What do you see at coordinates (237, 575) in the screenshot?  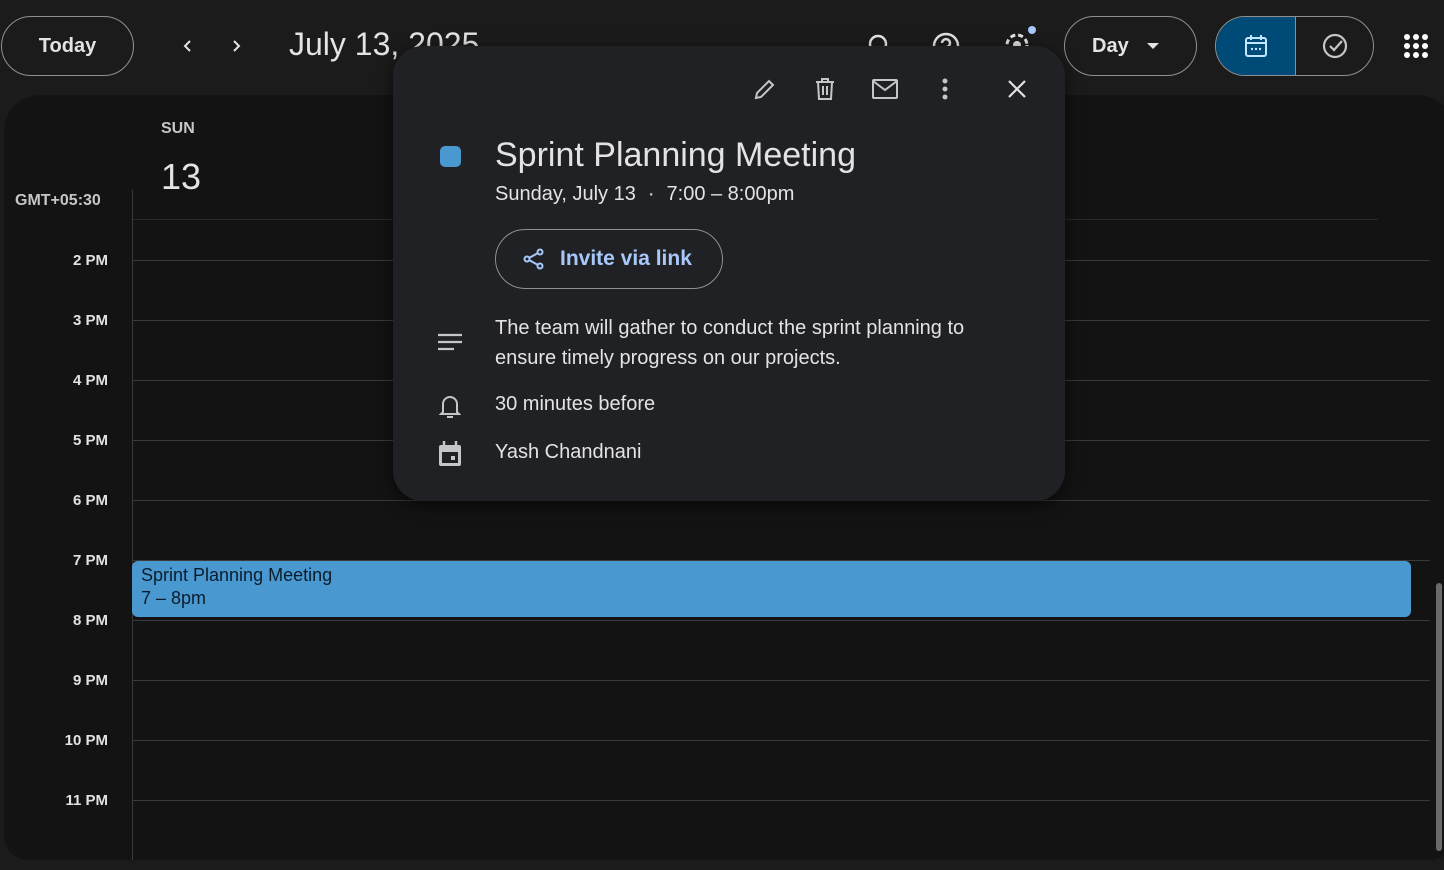 I see `event-block-title: Sprint Planning Meeting` at bounding box center [237, 575].